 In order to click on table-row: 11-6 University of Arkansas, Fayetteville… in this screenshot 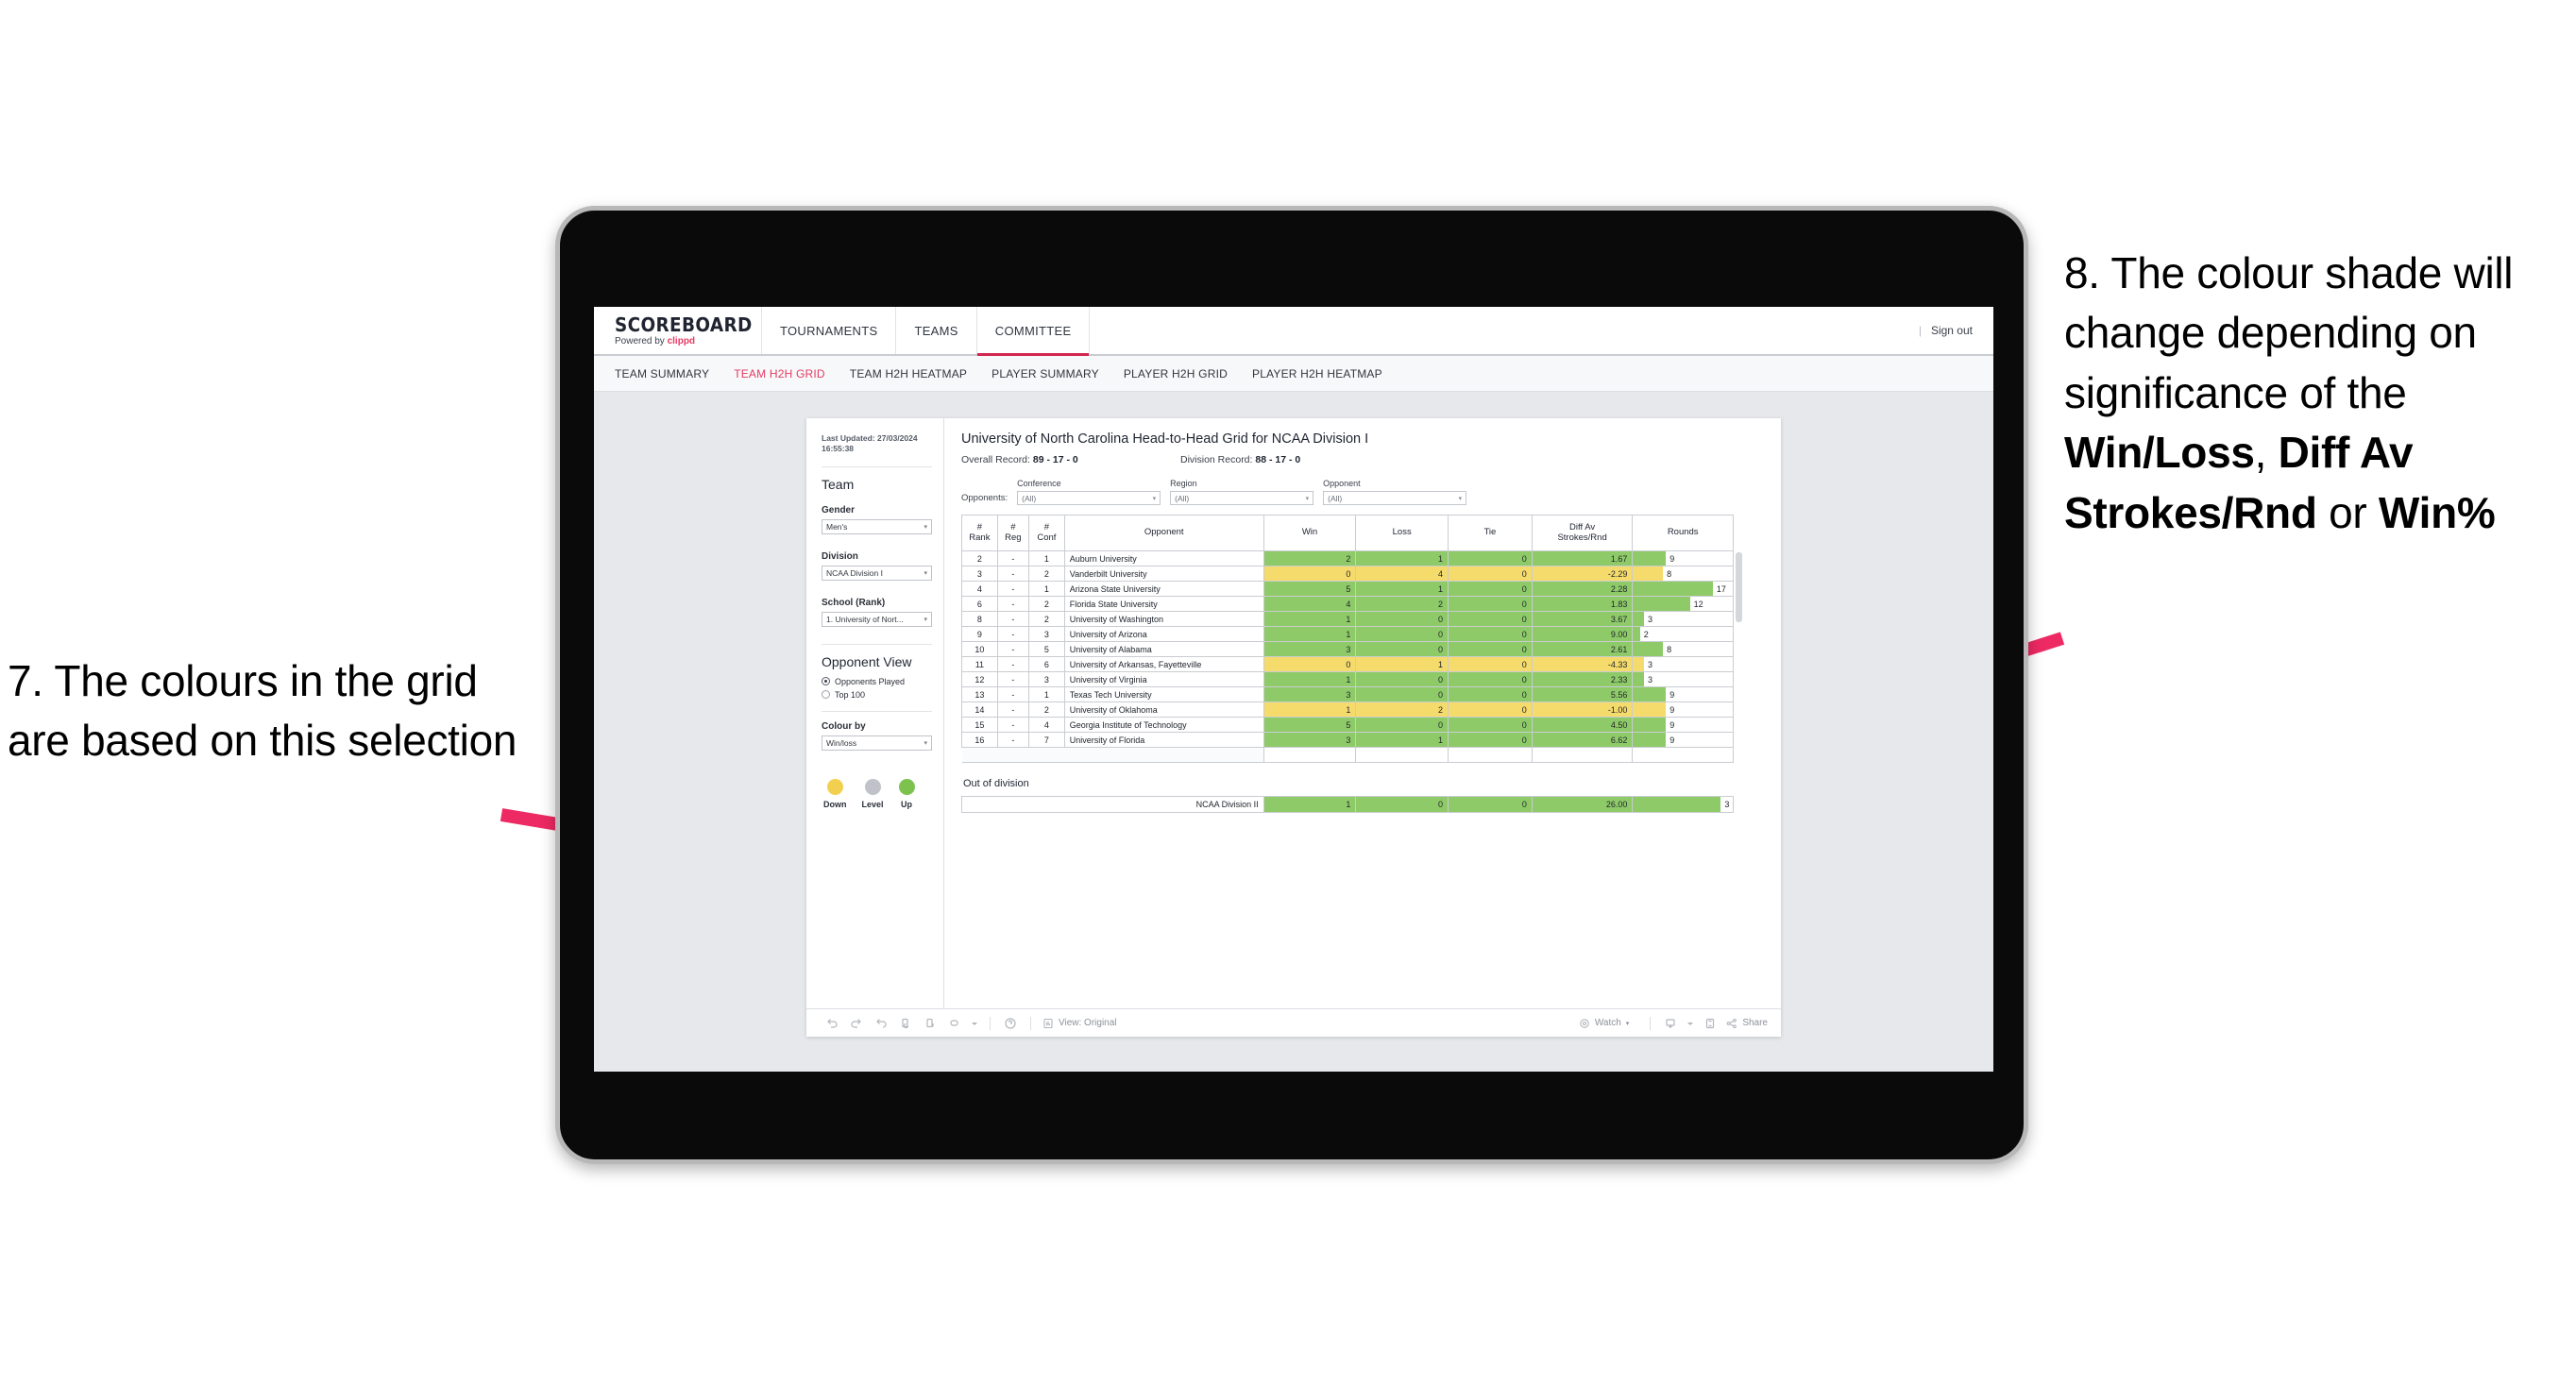, I will do `click(1347, 664)`.